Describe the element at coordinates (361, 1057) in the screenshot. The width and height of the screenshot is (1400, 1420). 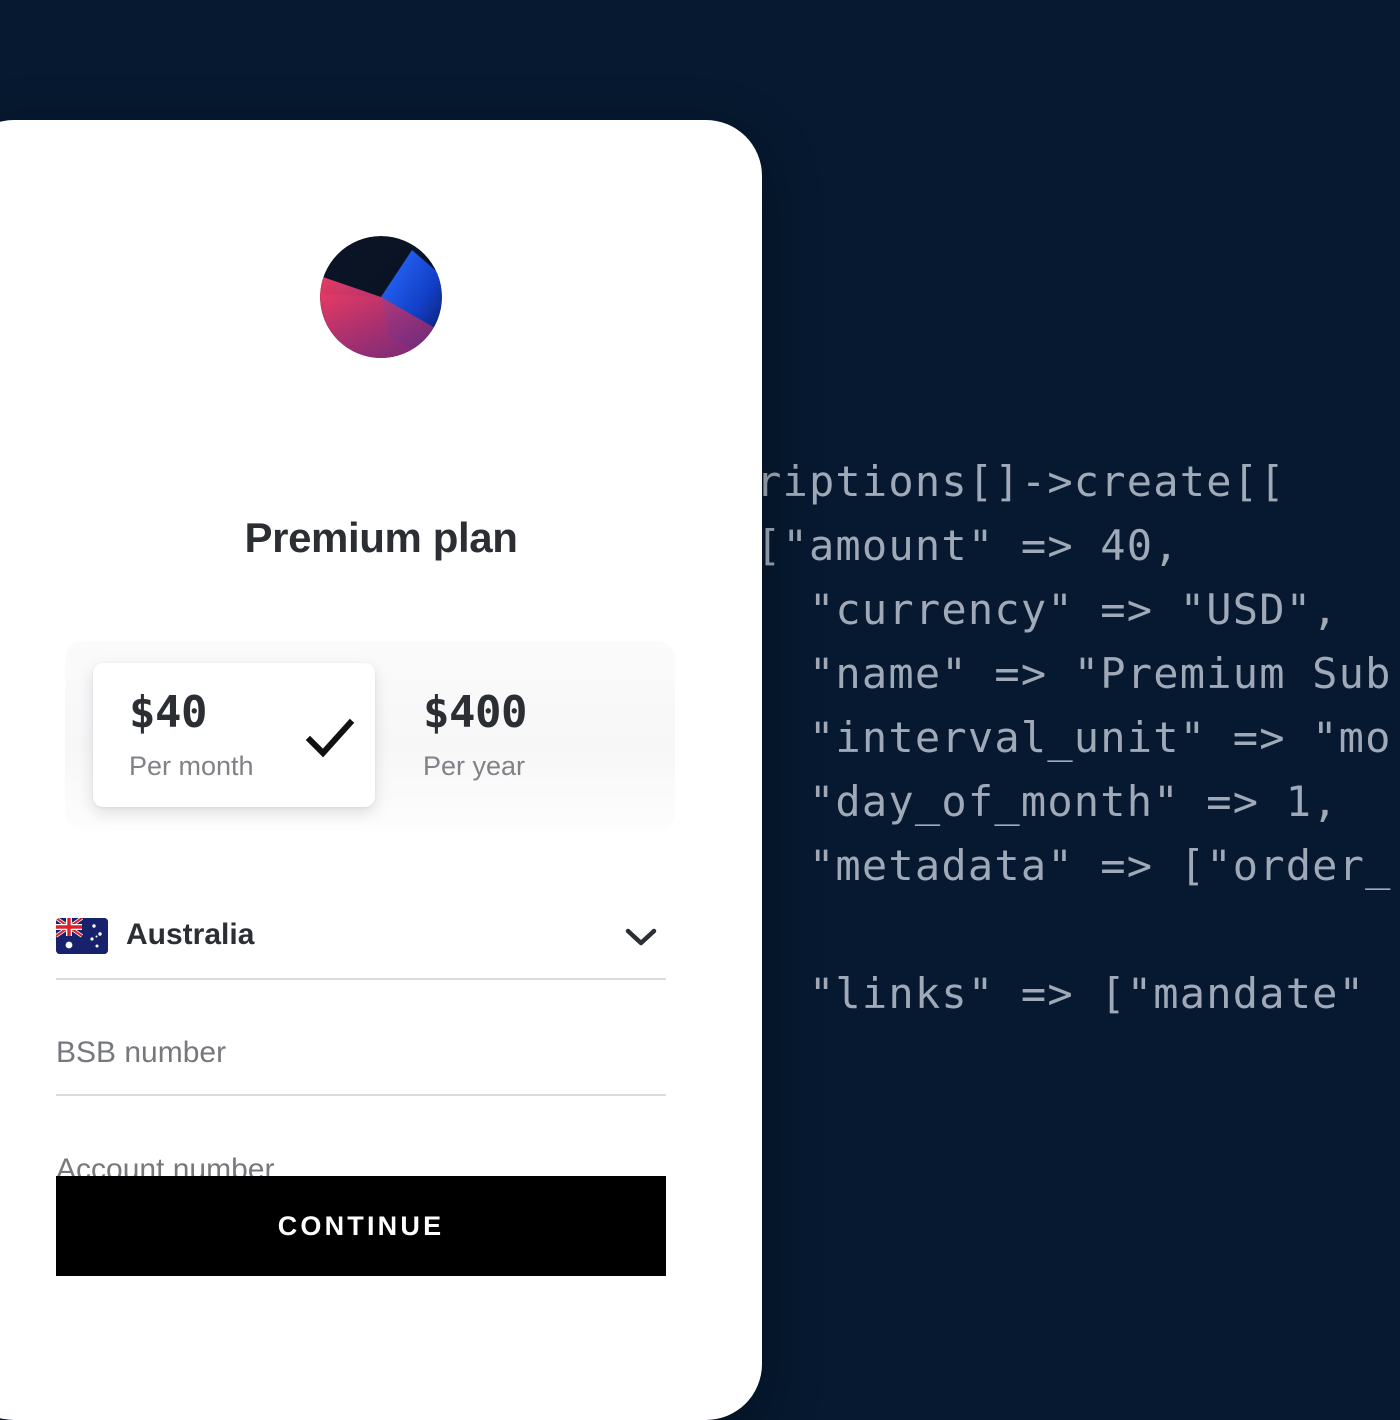
I see `bsb-number-field: BSB number` at that location.